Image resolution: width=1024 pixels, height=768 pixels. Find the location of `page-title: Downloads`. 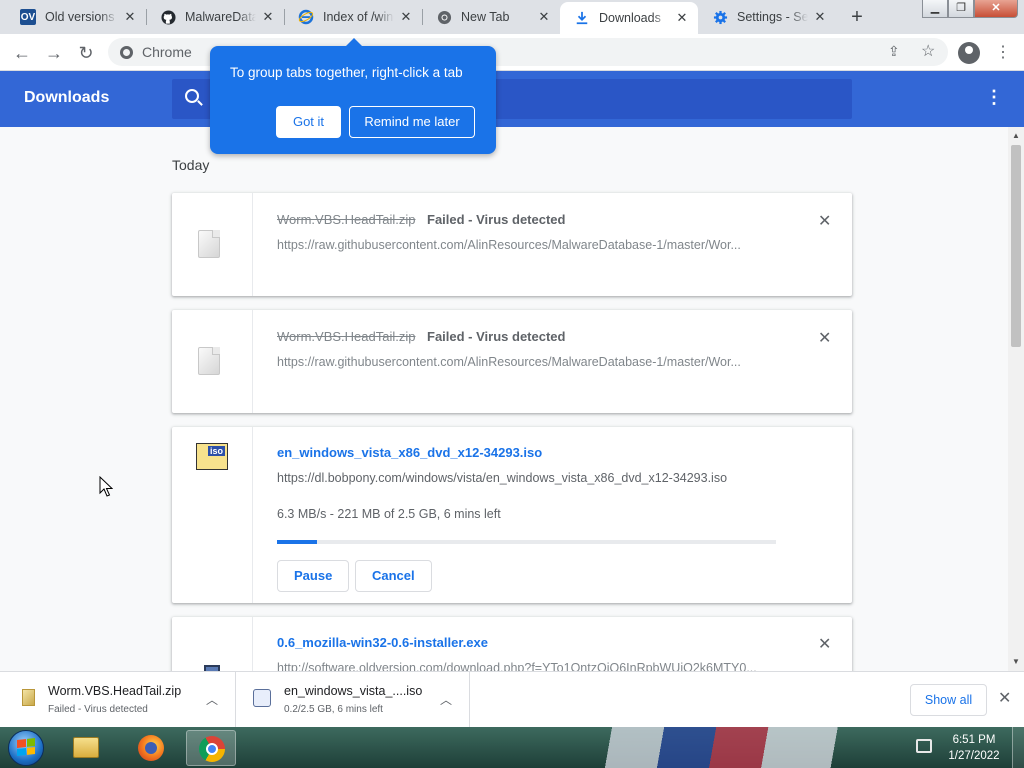

page-title: Downloads is located at coordinates (67, 97).